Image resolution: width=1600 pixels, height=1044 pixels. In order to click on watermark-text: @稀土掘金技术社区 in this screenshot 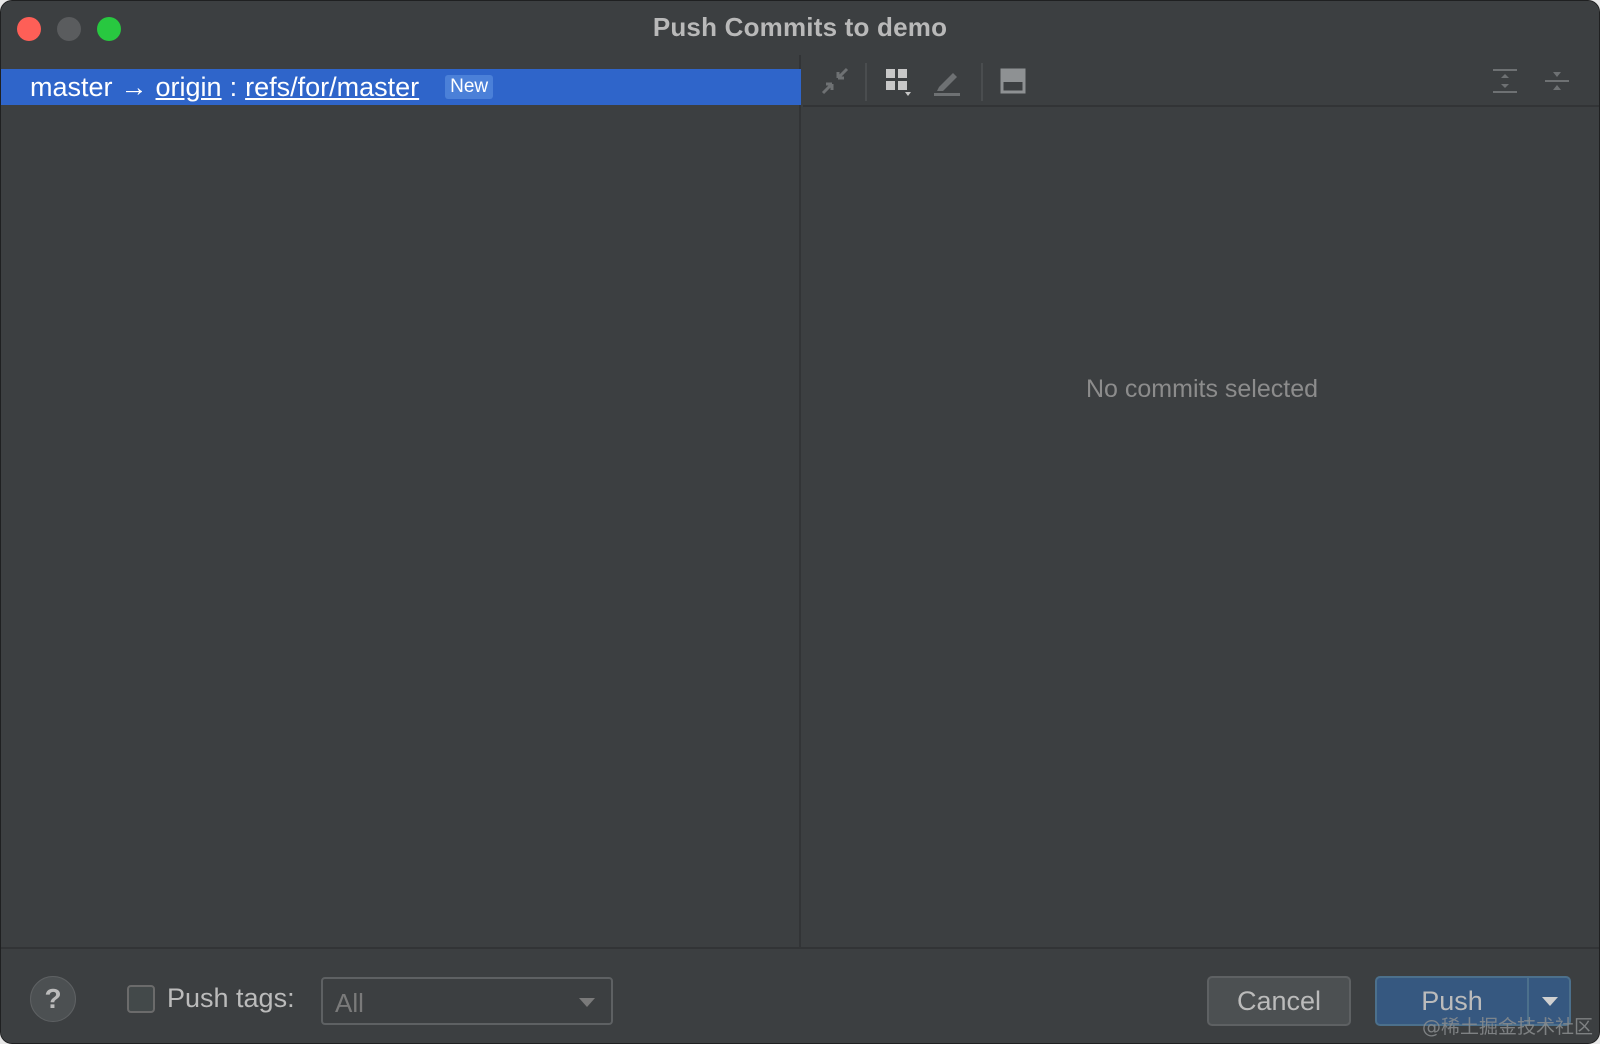, I will do `click(1507, 1027)`.